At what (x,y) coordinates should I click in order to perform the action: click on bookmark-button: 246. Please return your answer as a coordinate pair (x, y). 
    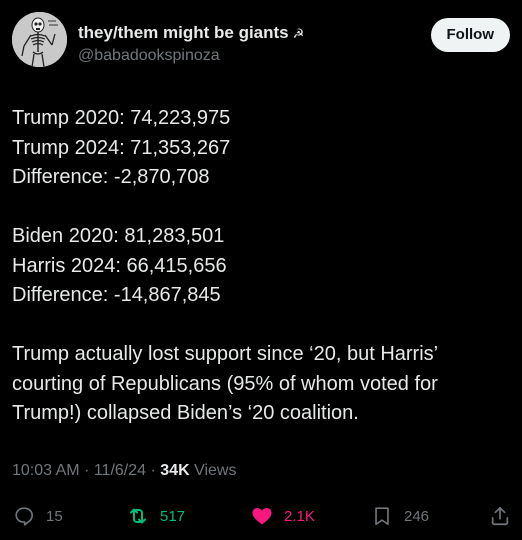
    Looking at the image, I should click on (399, 516).